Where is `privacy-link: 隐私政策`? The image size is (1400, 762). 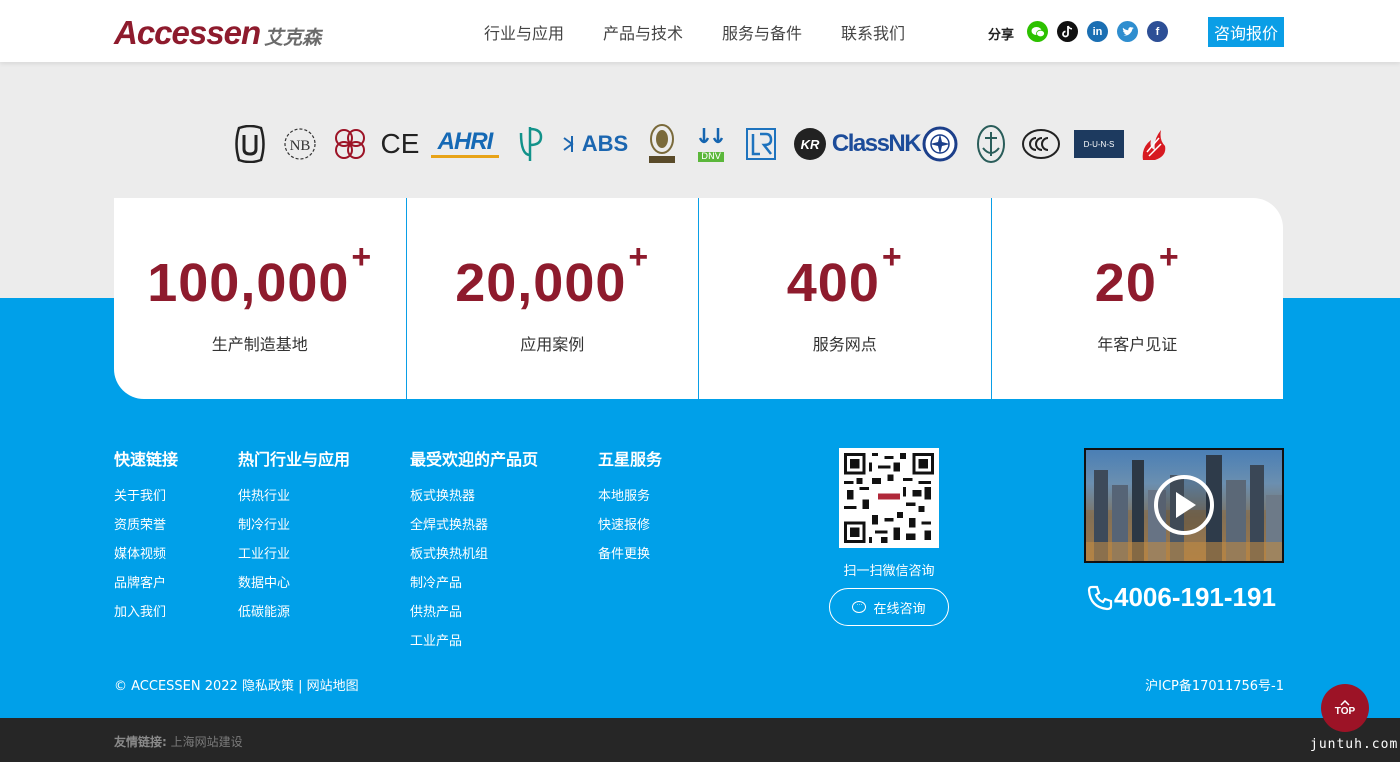 privacy-link: 隐私政策 is located at coordinates (268, 686).